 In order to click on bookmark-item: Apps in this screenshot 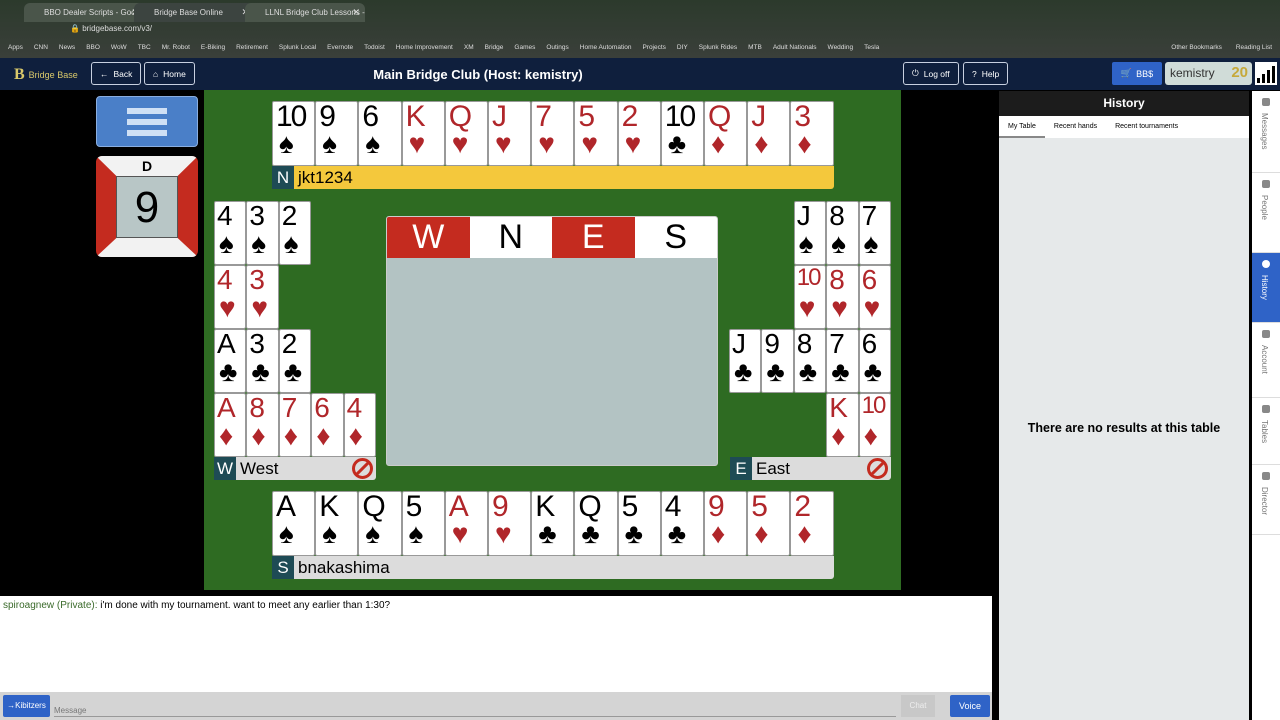, I will do `click(15, 47)`.